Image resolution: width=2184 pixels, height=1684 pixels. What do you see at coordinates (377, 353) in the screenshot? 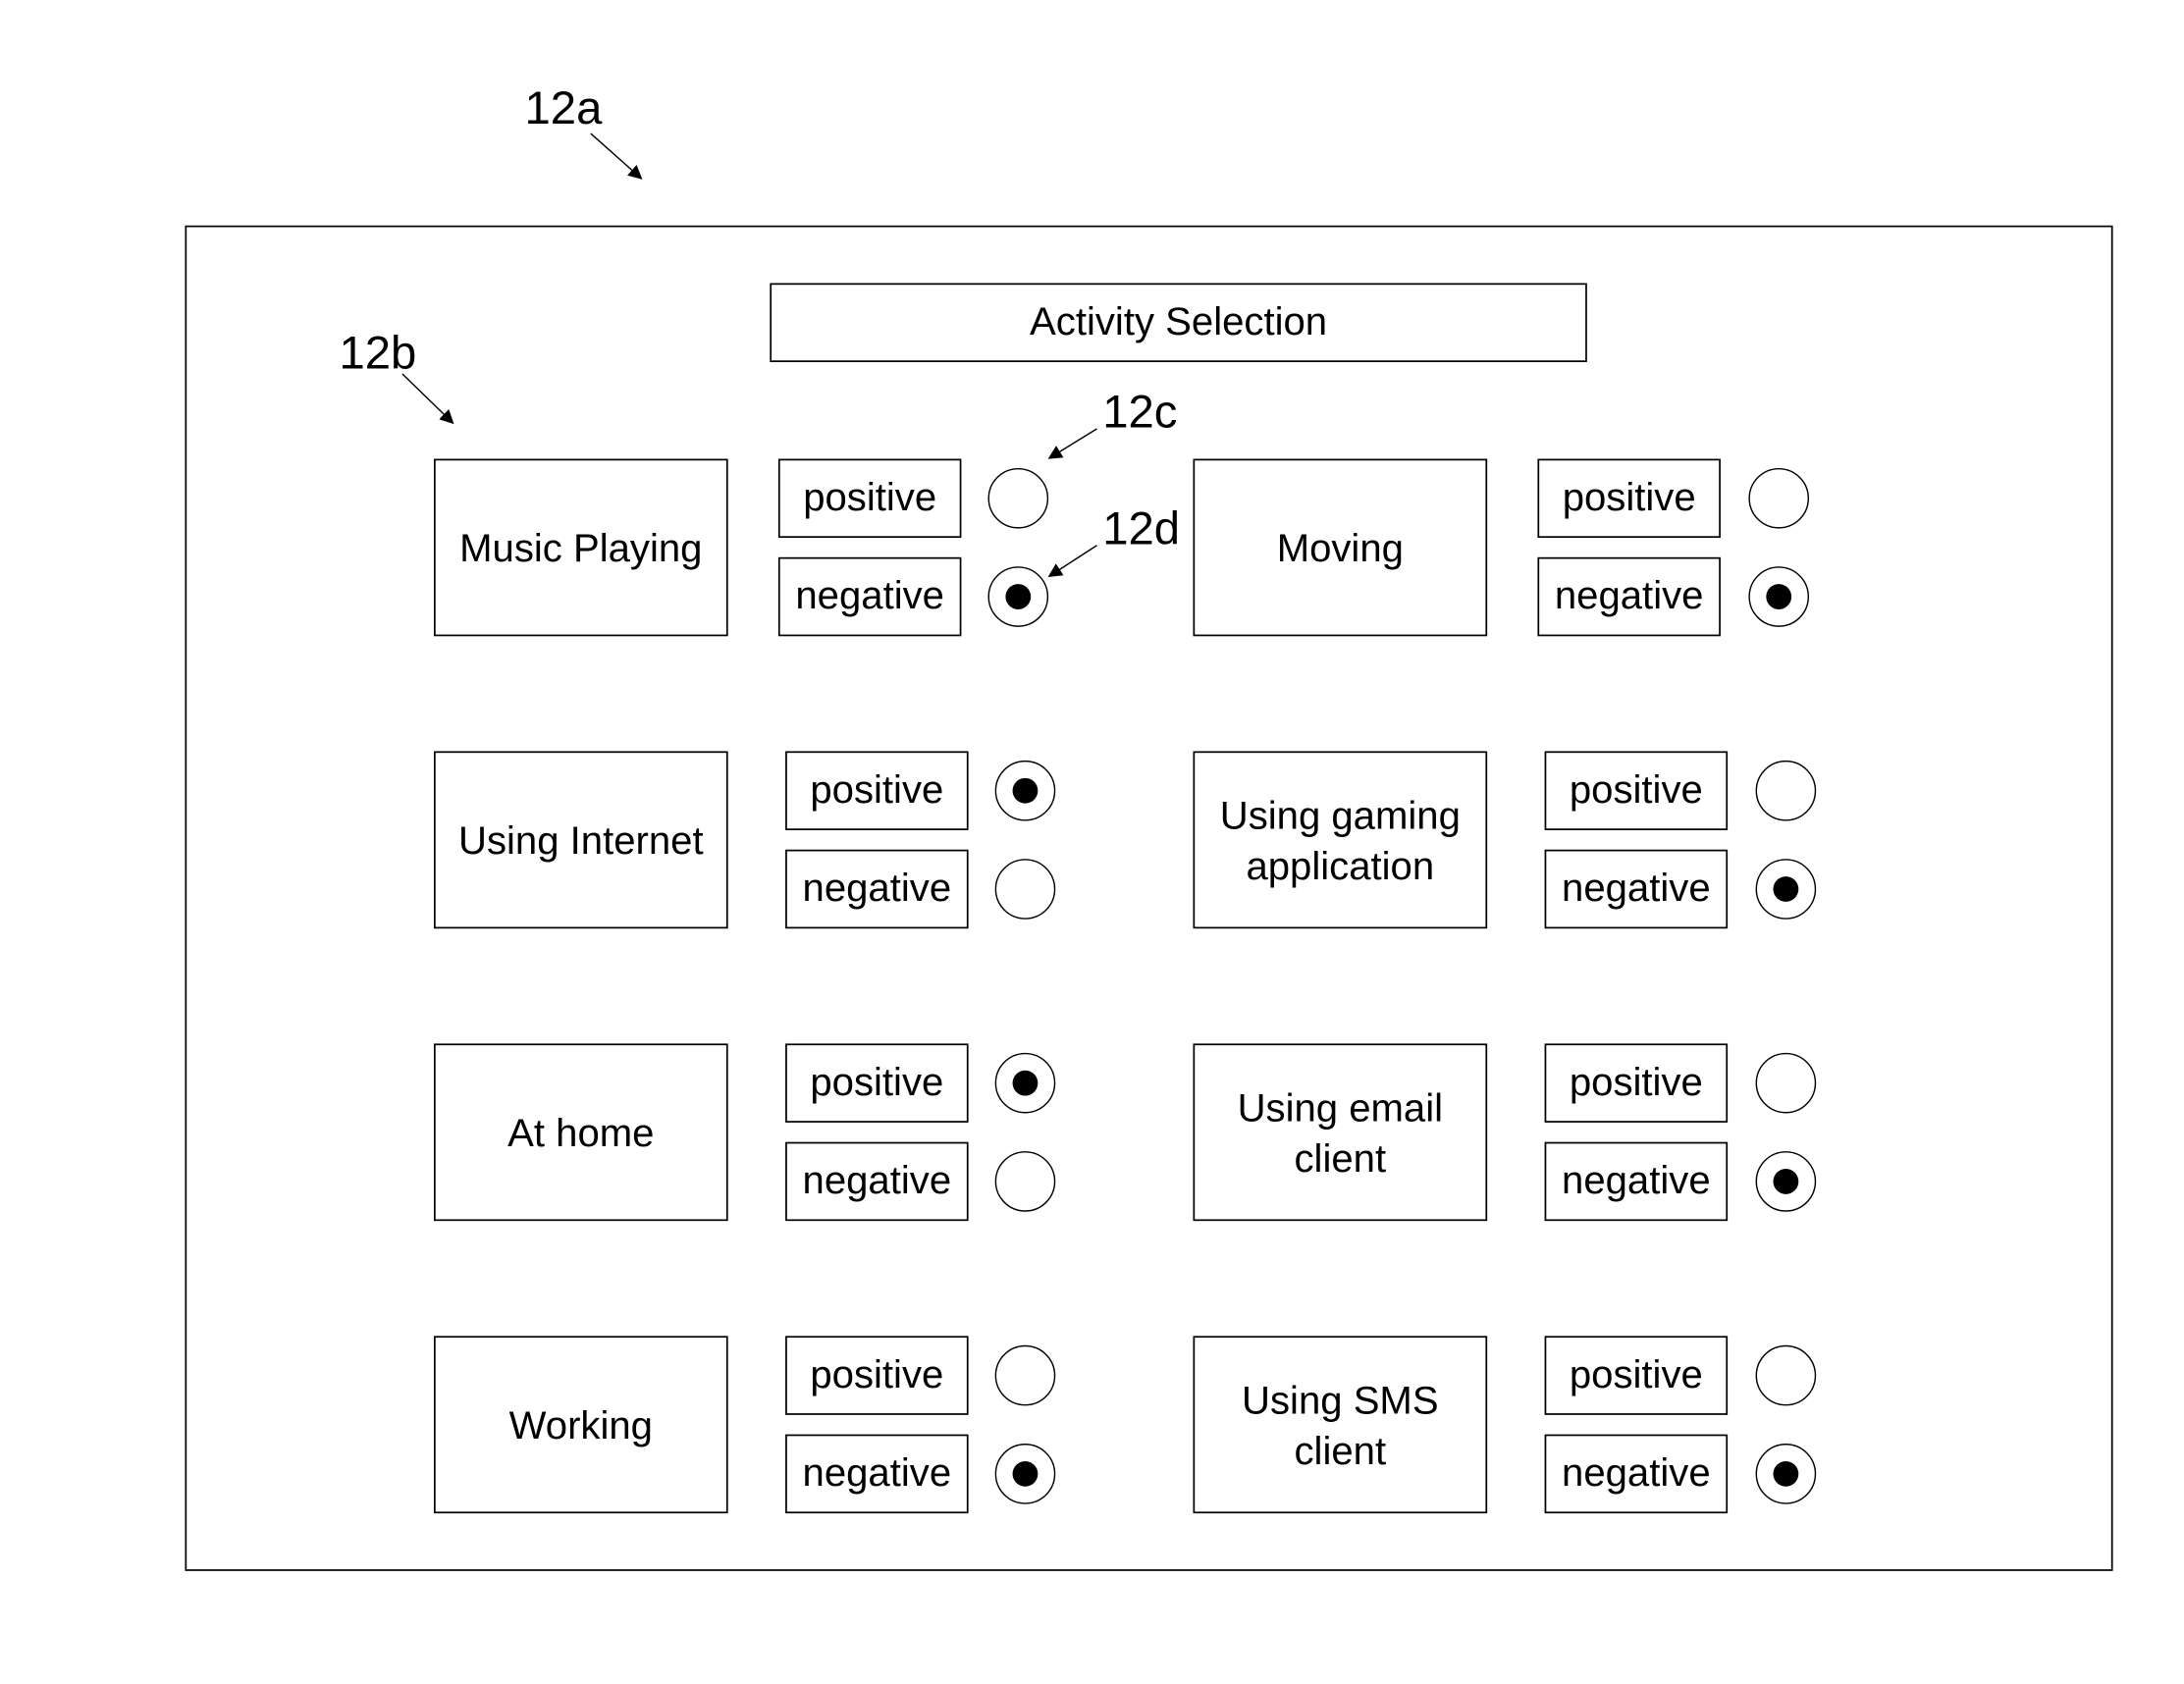
I see `ref-label-12b: 12b` at bounding box center [377, 353].